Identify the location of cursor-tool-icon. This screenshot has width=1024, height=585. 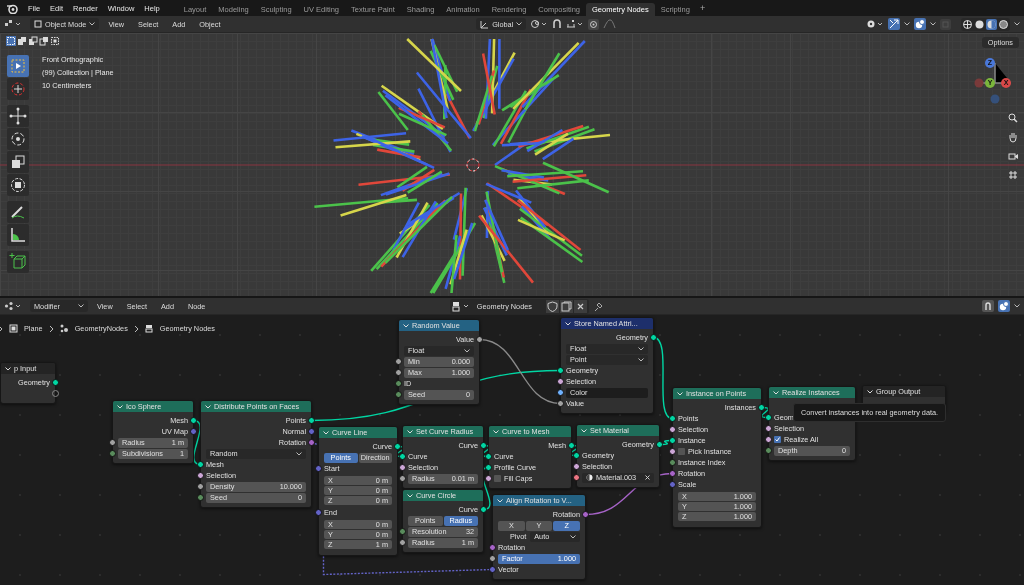
(18, 89).